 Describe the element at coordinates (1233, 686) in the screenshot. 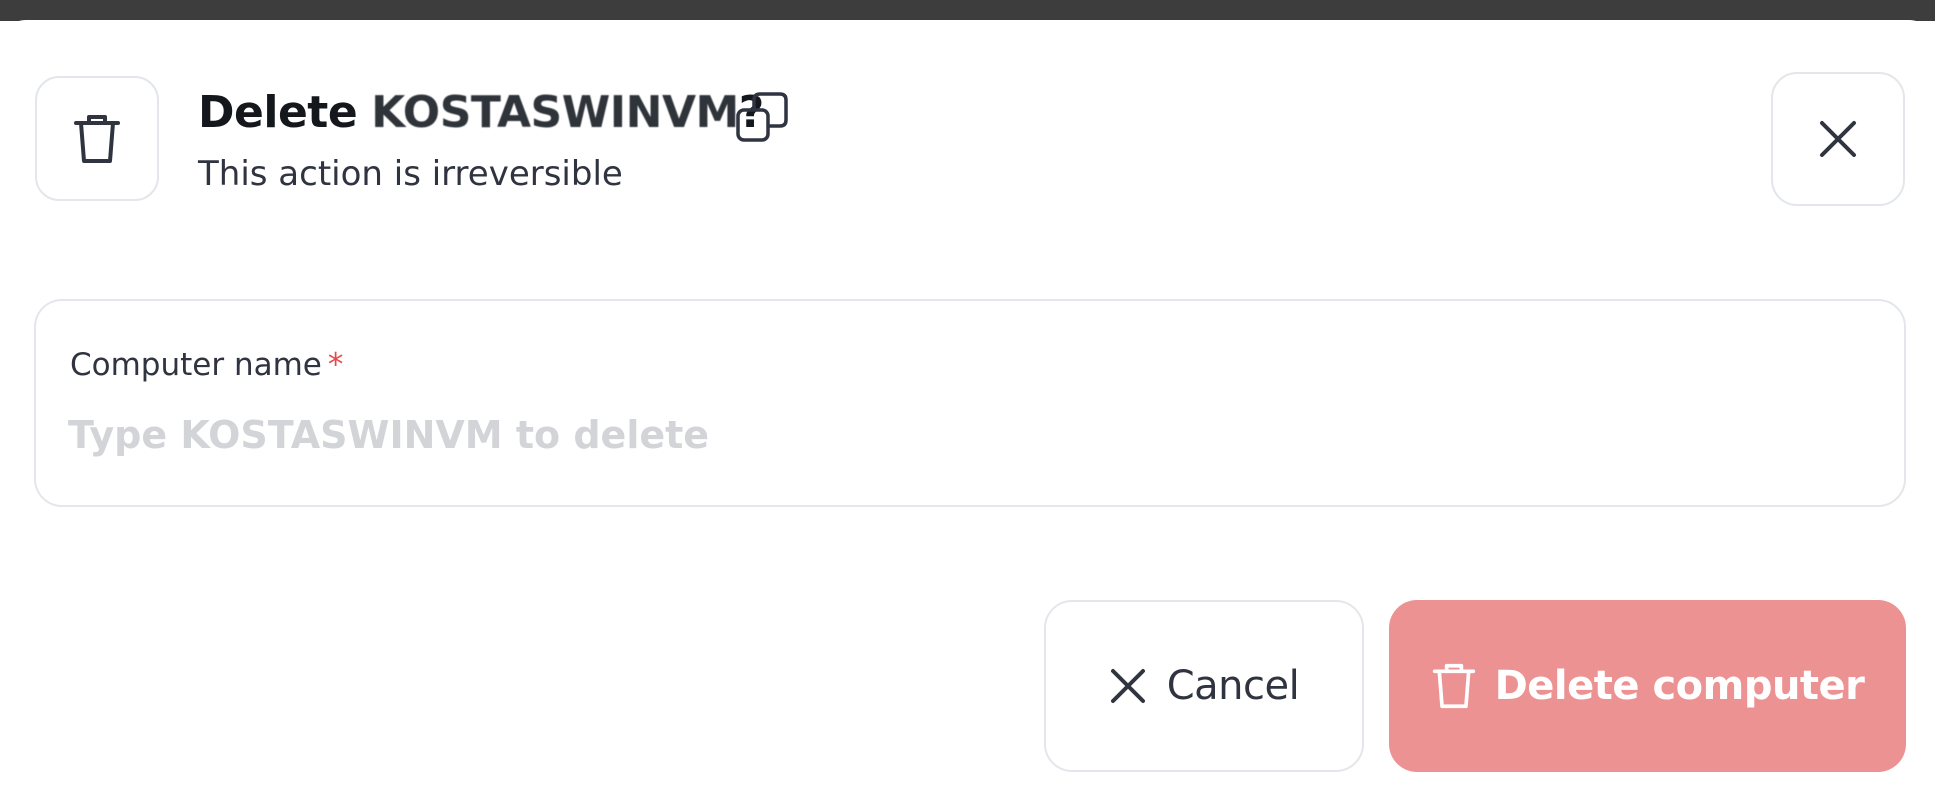

I see `cancel-button-label: Cancel` at that location.